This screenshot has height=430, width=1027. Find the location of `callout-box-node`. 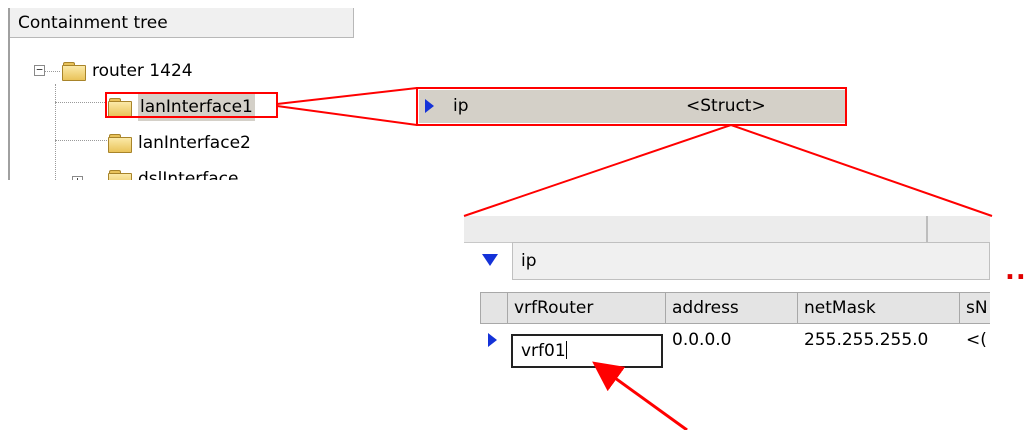

callout-box-node is located at coordinates (191, 105).